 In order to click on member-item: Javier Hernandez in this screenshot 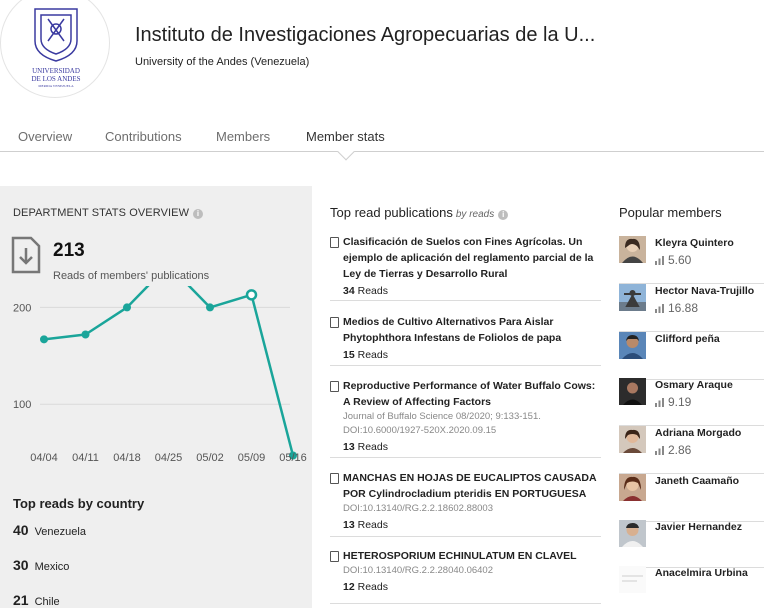, I will do `click(691, 544)`.